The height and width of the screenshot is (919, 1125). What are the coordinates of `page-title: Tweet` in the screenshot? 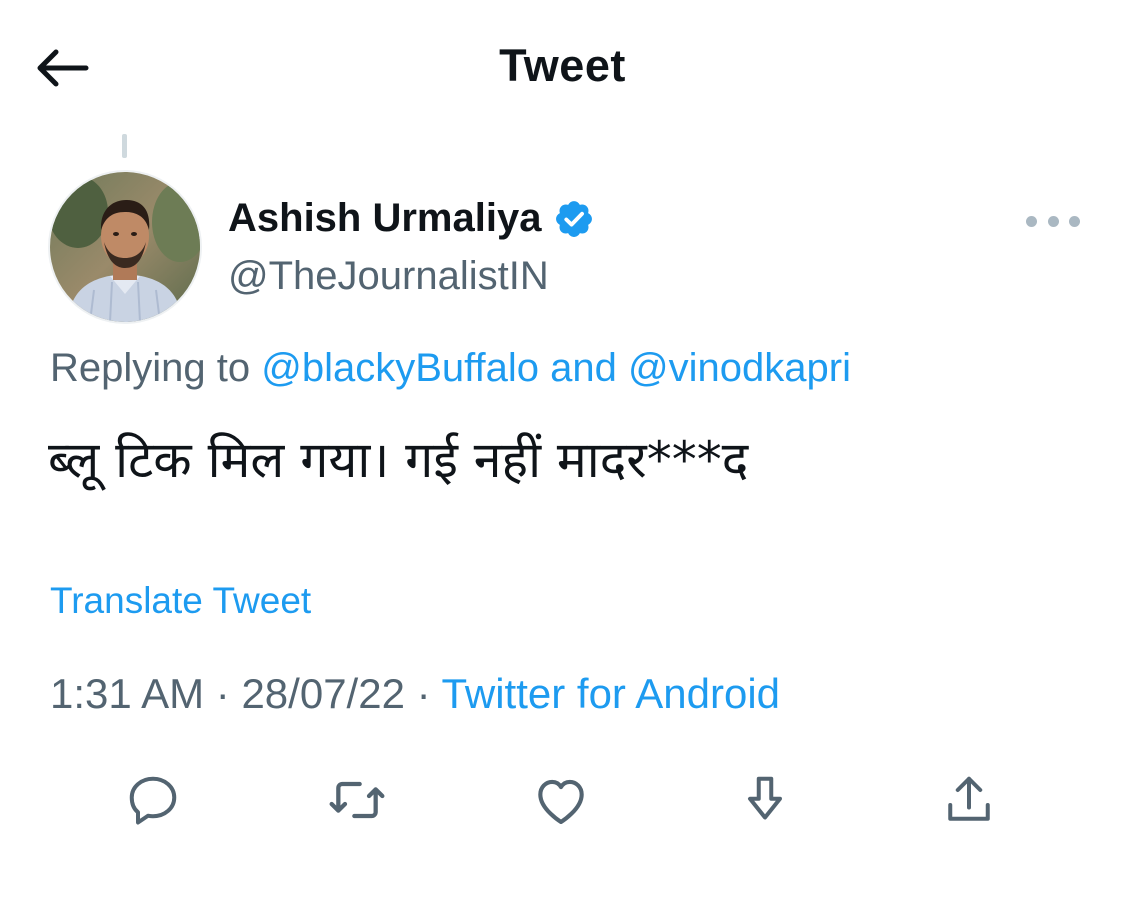 It's located at (562, 65).